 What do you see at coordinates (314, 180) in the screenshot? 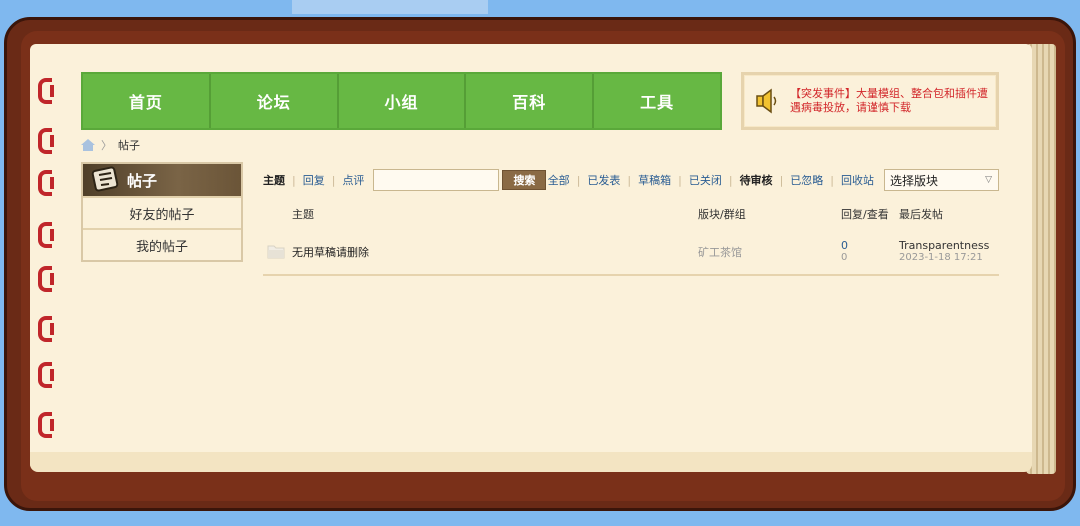
I see `tab-replies: 回复` at bounding box center [314, 180].